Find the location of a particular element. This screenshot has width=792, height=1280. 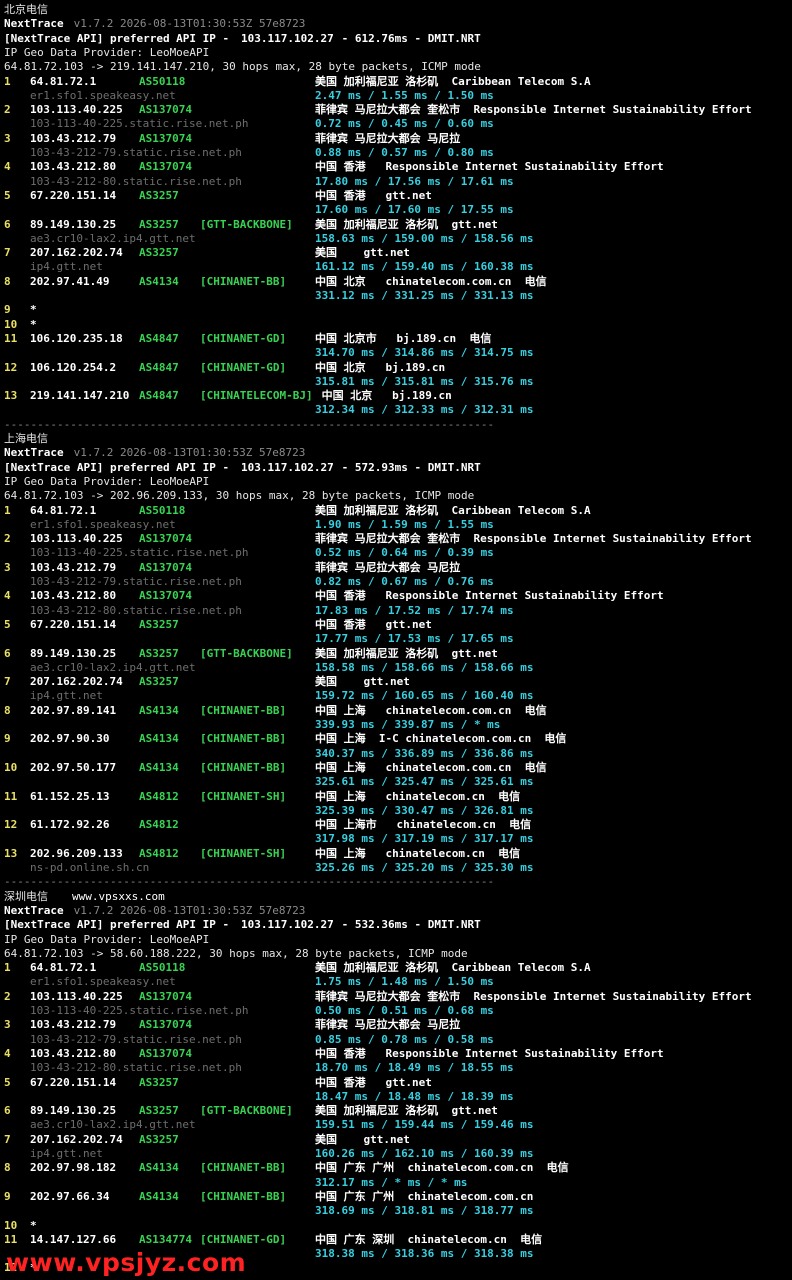

hop-geo: 美国 加利福尼亚 洛杉矶 gtt.net is located at coordinates (406, 653).